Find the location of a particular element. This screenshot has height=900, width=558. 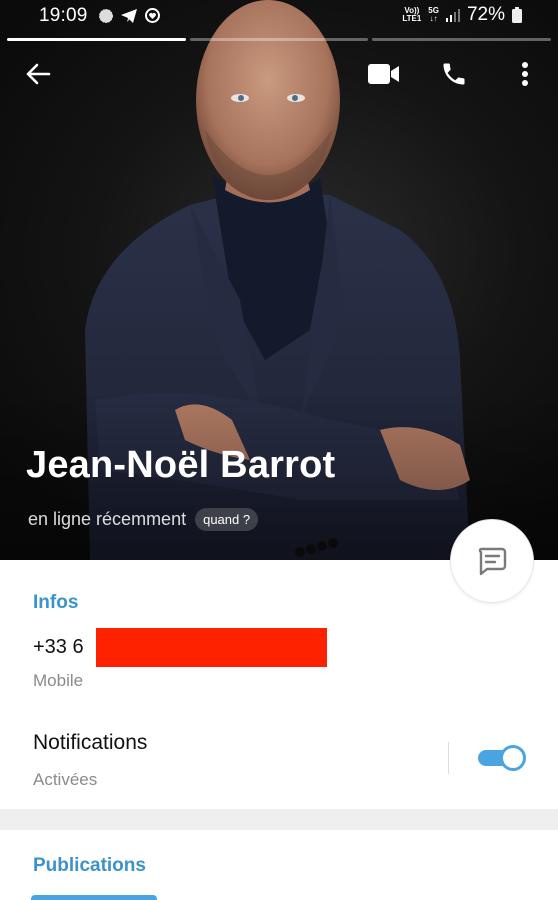

screen-record-icon is located at coordinates (152, 15).